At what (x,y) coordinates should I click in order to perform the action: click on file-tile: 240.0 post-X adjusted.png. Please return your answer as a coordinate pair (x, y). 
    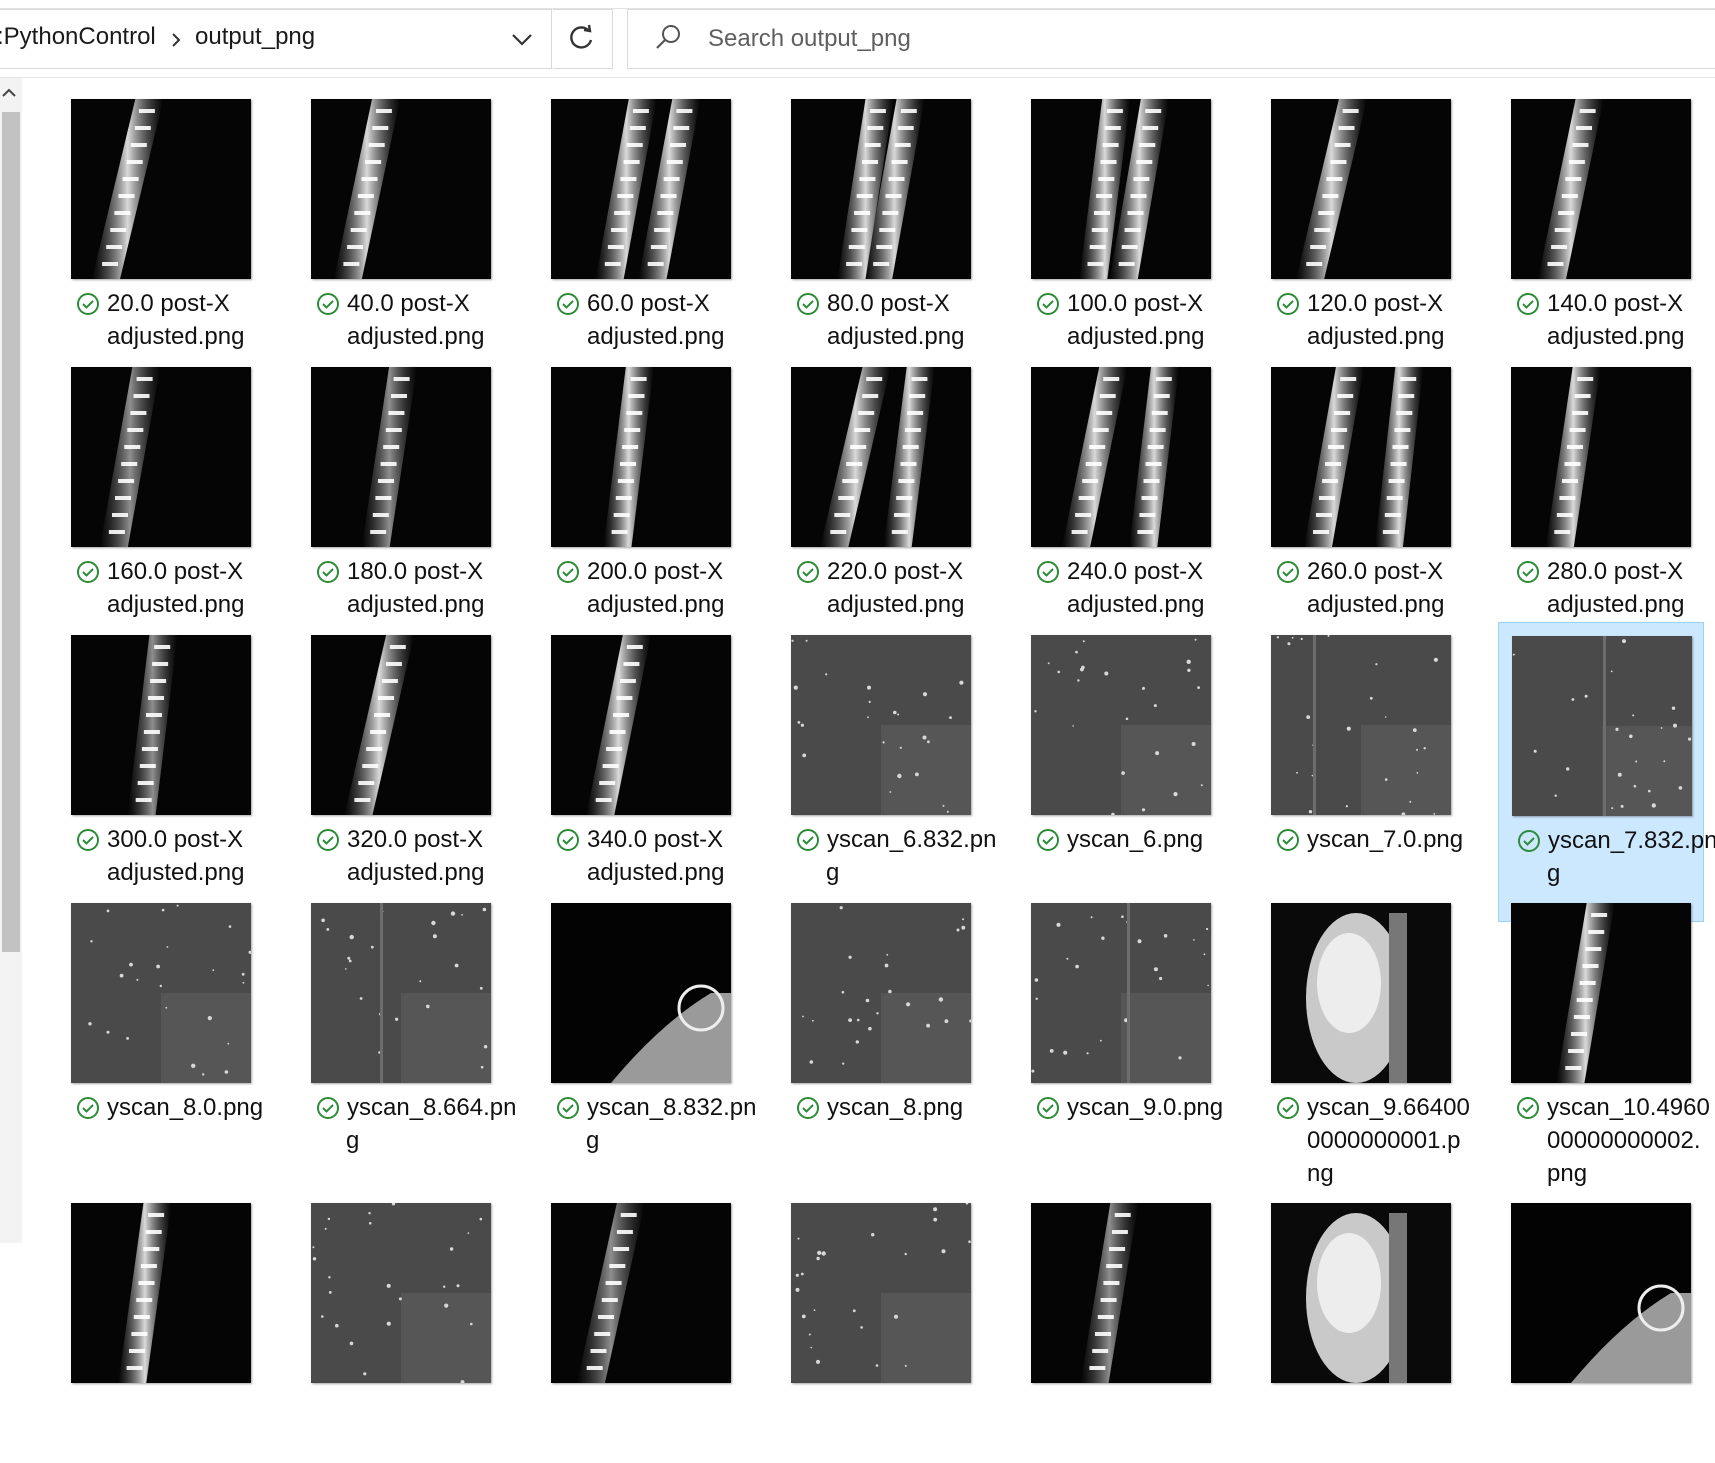
    Looking at the image, I should click on (1131, 497).